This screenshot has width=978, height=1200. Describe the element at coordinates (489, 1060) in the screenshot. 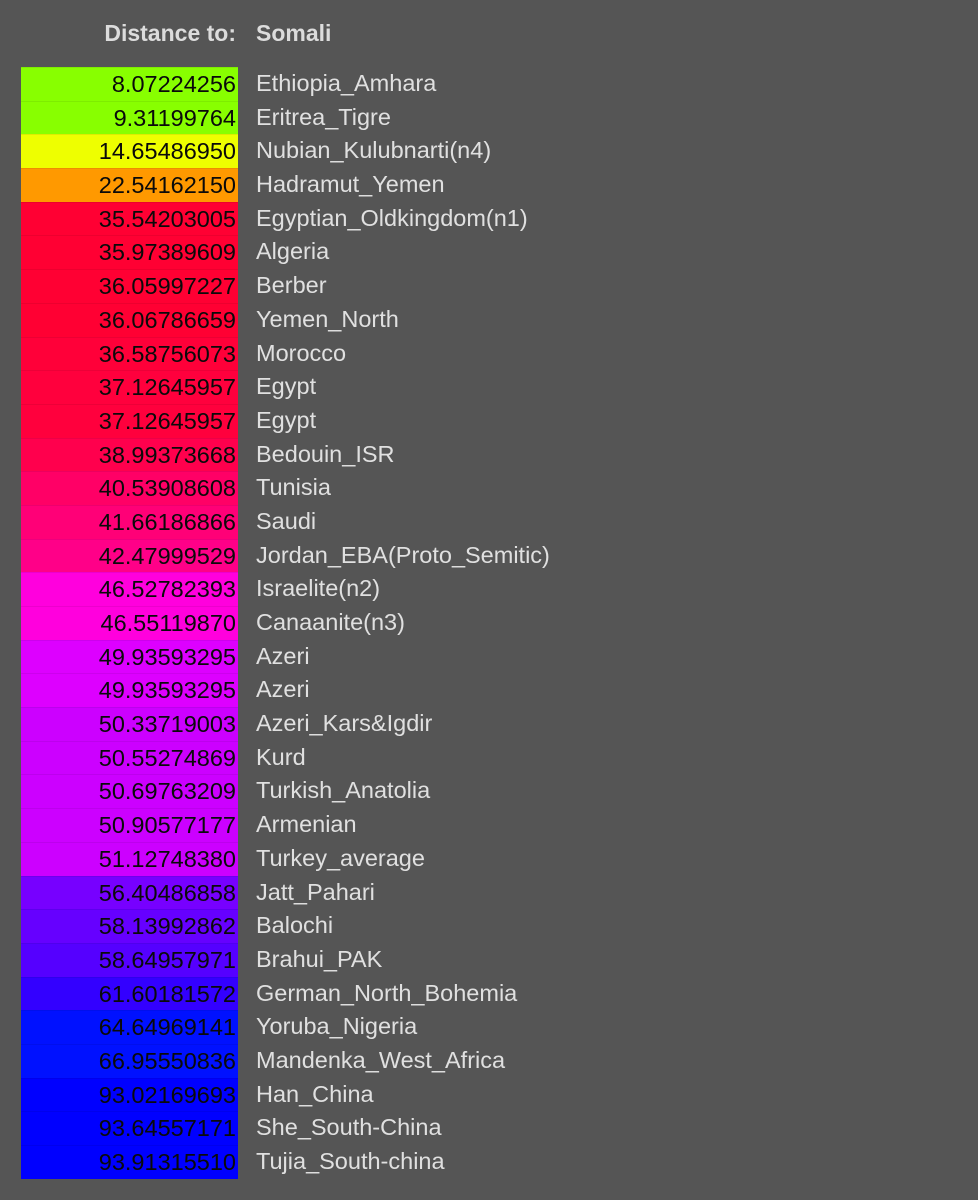

I see `table-row: 66.95550836 Mandenka_West_Africa` at that location.